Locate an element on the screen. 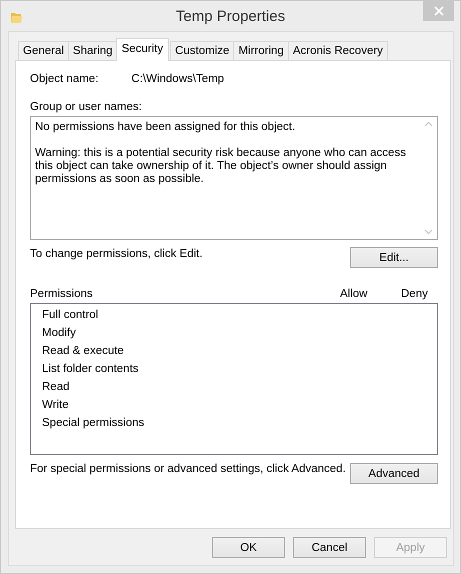 The width and height of the screenshot is (461, 574). permission-name: Special permissions is located at coordinates (94, 424).